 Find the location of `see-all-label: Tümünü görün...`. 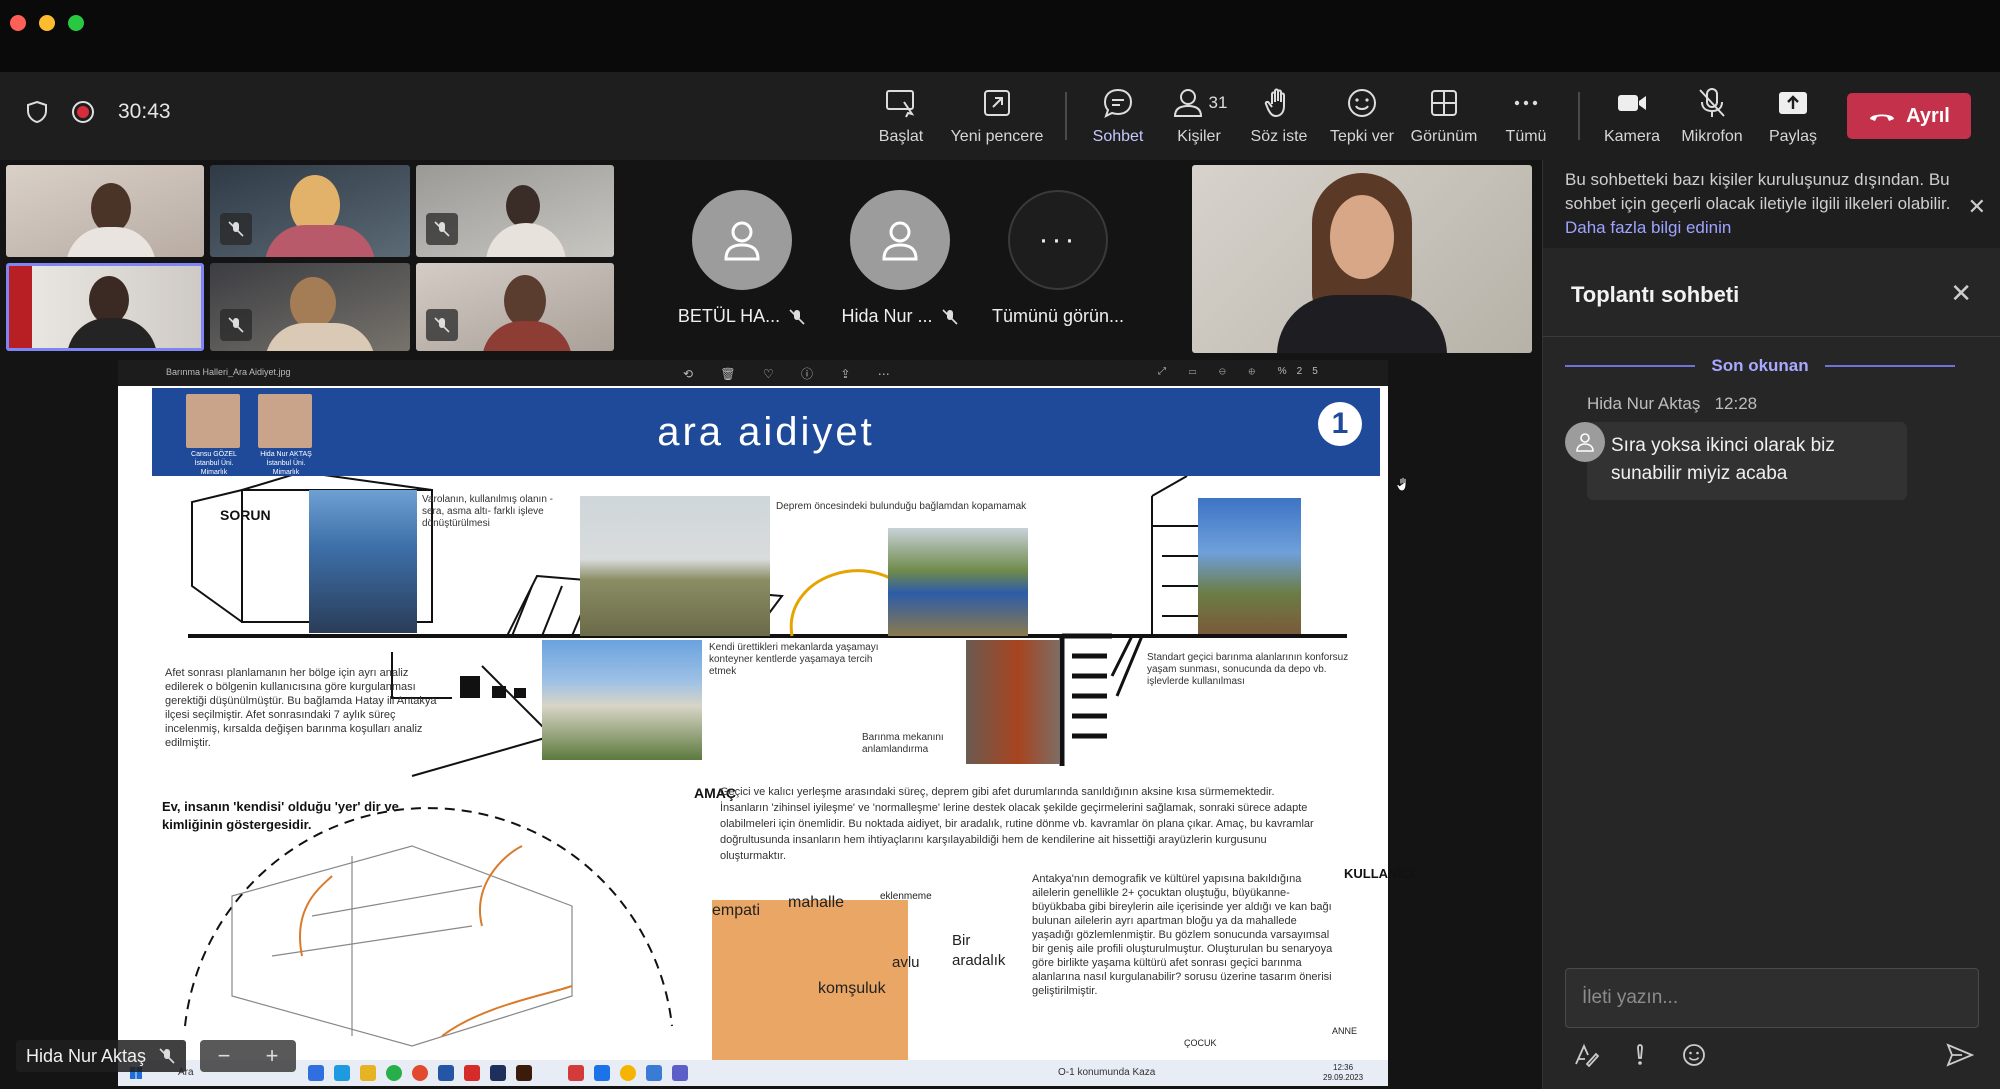

see-all-label: Tümünü görün... is located at coordinates (1058, 316).